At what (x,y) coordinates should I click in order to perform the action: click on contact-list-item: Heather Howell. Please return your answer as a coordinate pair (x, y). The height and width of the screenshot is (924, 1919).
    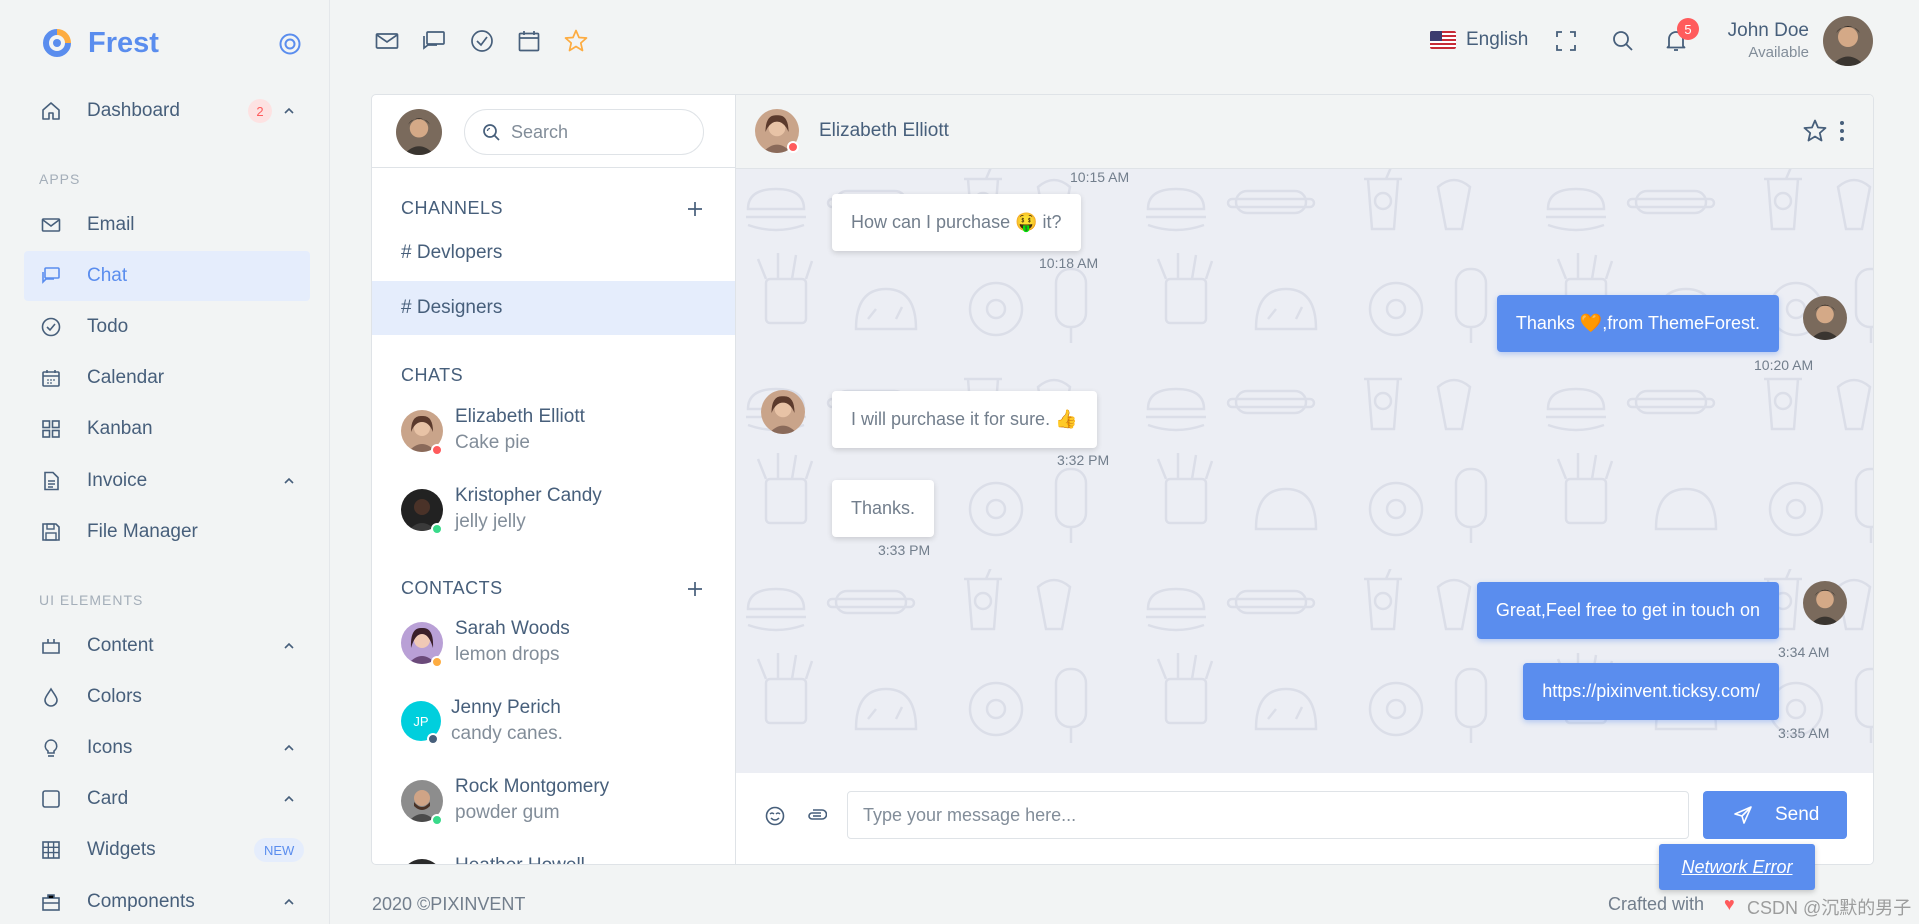
    Looking at the image, I should click on (553, 856).